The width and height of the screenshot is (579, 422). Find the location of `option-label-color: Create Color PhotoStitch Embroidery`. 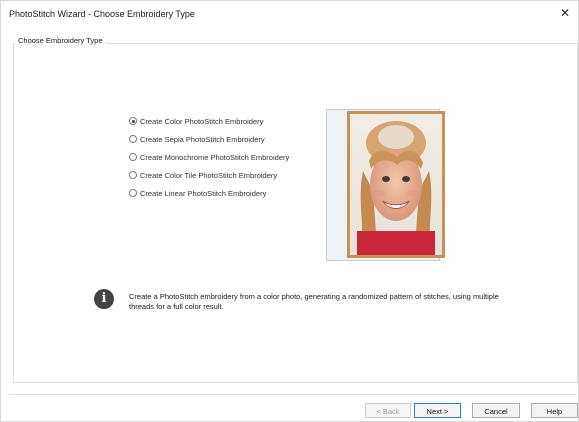

option-label-color: Create Color PhotoStitch Embroidery is located at coordinates (202, 121).